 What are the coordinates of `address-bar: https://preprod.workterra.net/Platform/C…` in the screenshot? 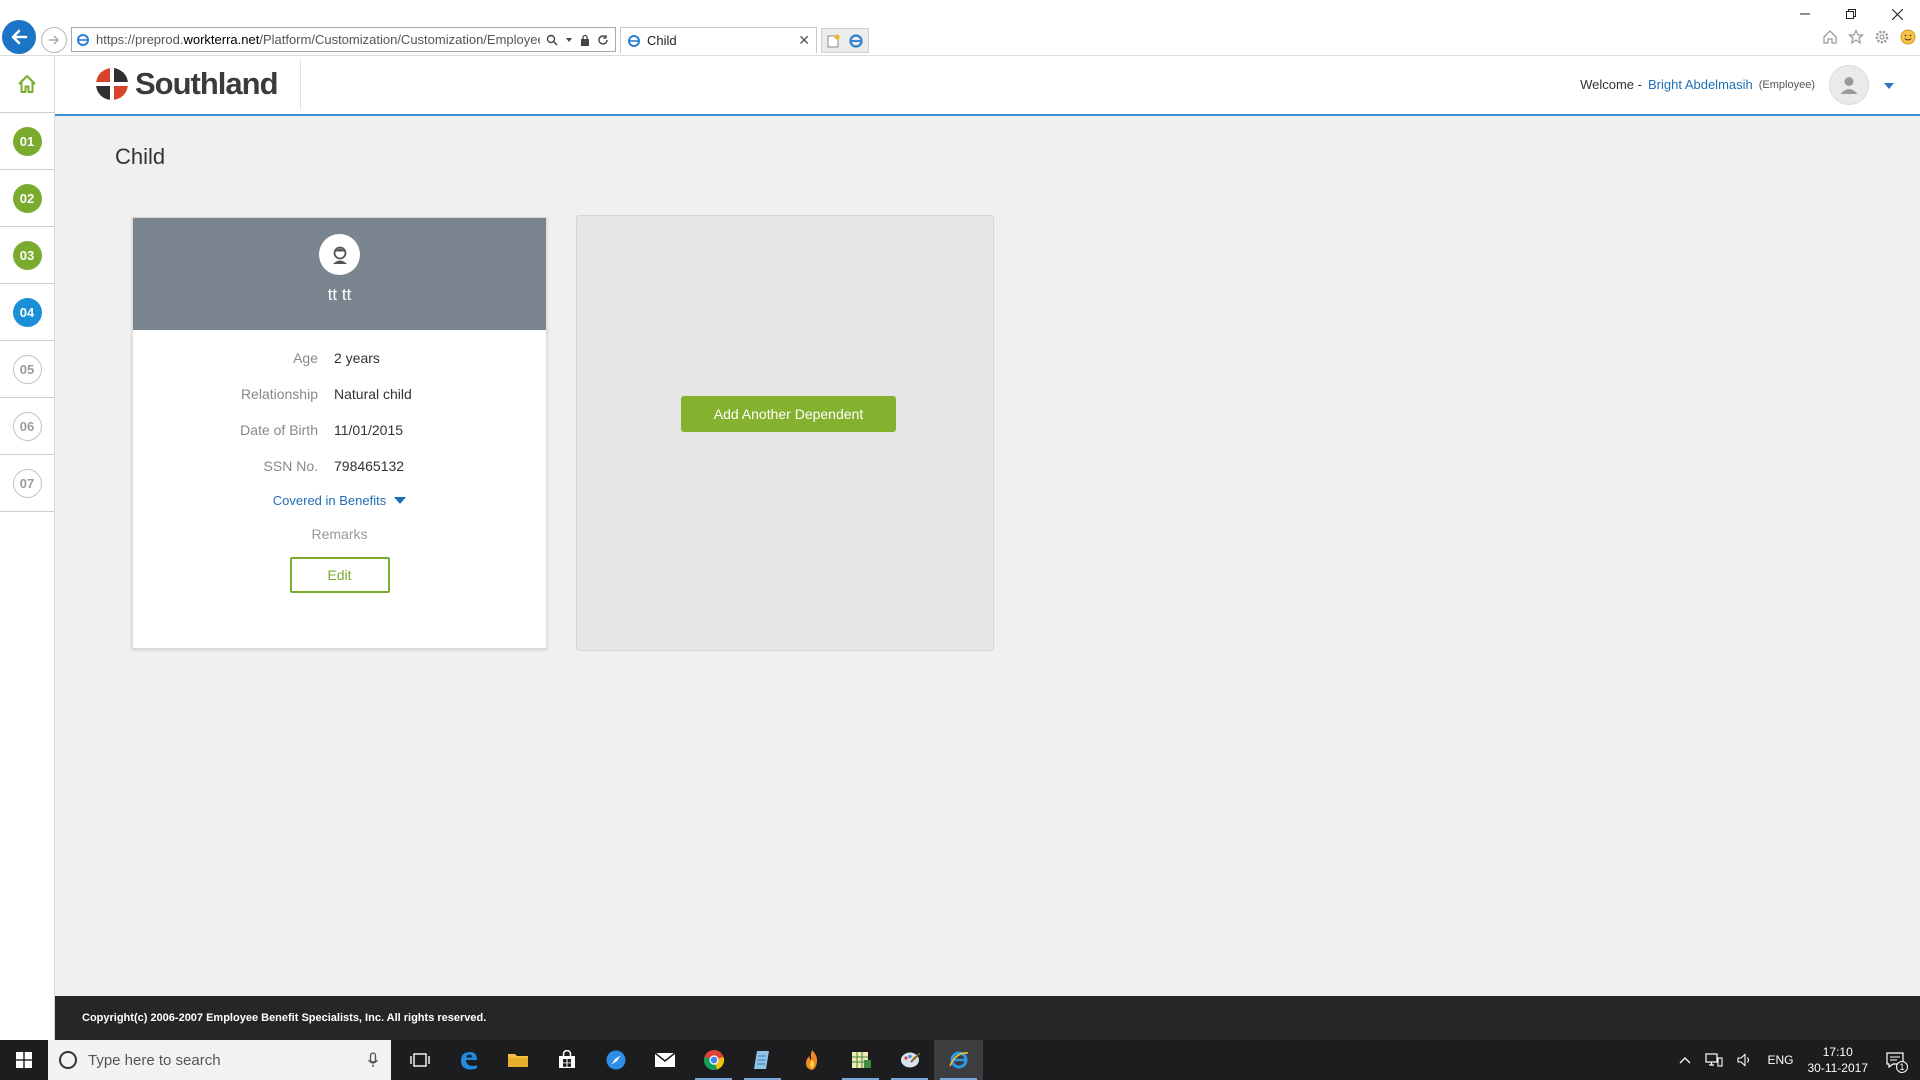 It's located at (343, 39).